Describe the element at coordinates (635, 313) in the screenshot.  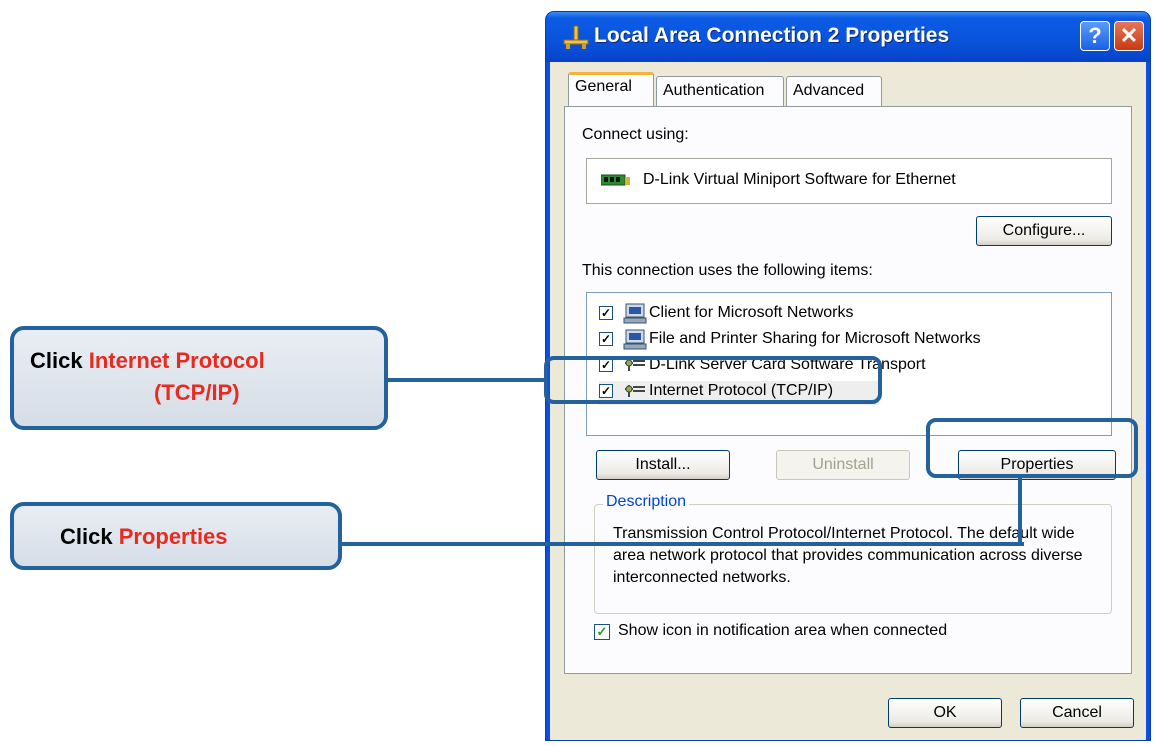
I see `network-client-icon` at that location.